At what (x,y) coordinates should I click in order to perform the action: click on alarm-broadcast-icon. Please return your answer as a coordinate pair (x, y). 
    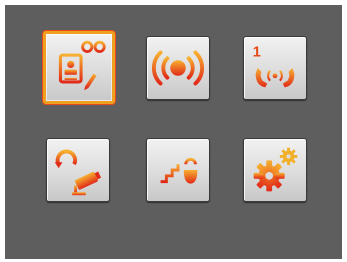
    Looking at the image, I should click on (178, 68).